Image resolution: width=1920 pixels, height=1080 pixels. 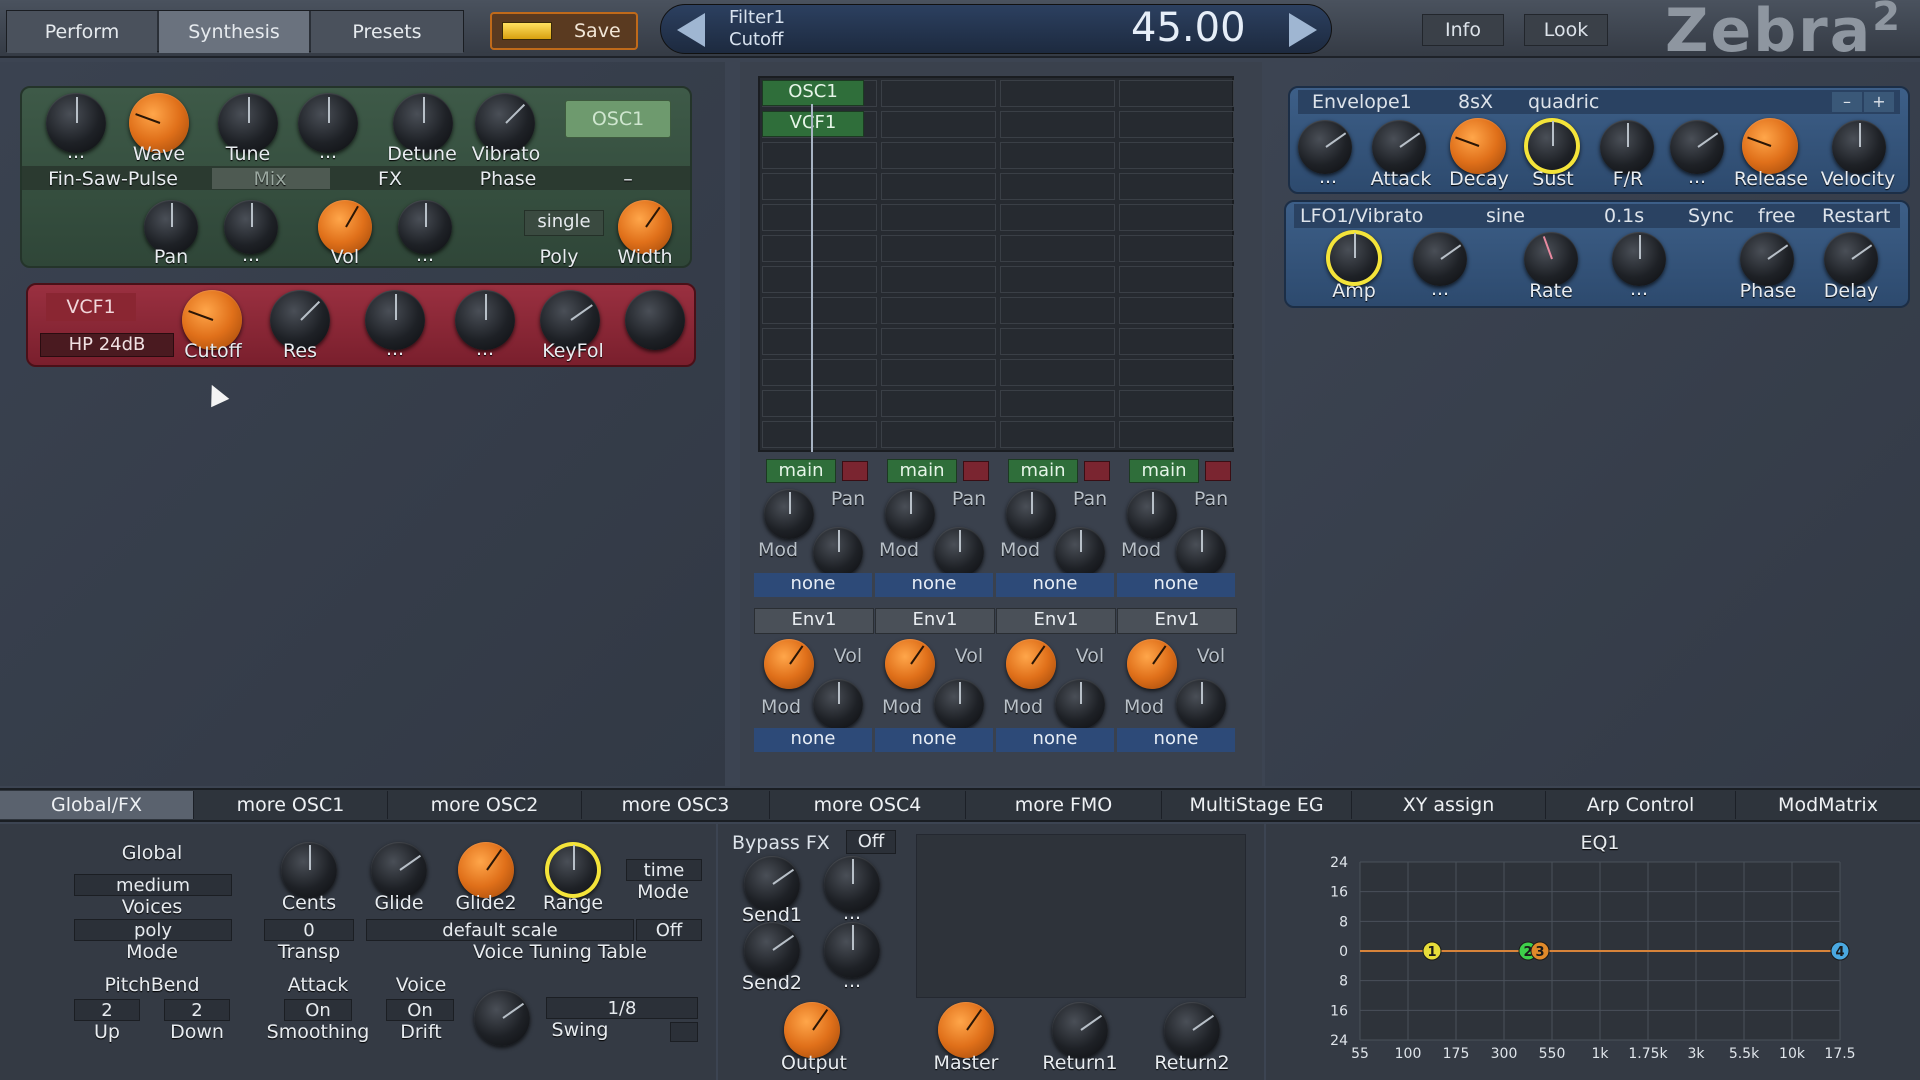 I want to click on lane-3-mute, so click(x=1097, y=471).